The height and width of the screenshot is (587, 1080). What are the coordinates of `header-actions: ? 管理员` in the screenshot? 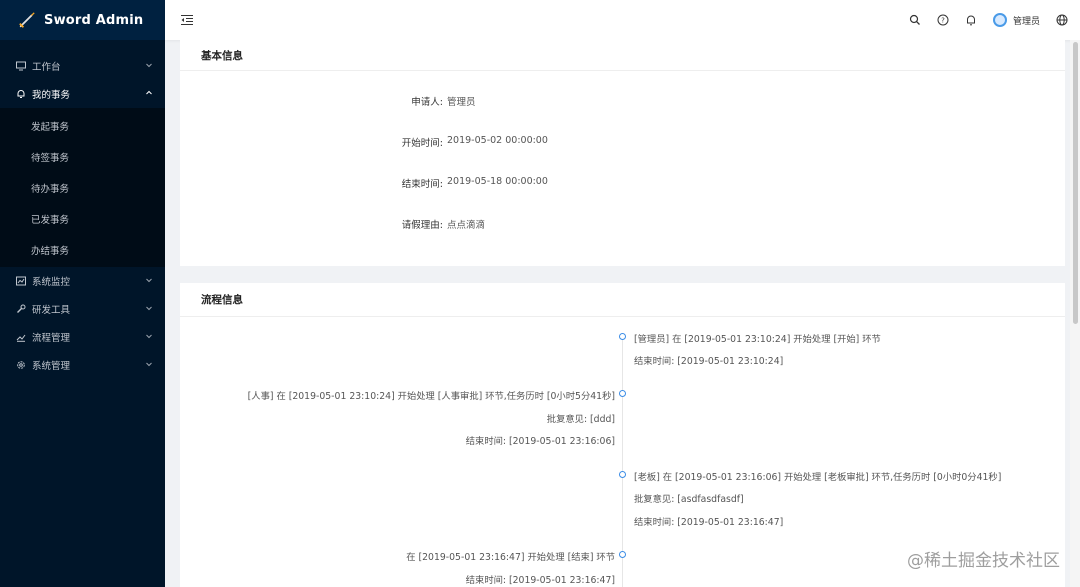 It's located at (994, 20).